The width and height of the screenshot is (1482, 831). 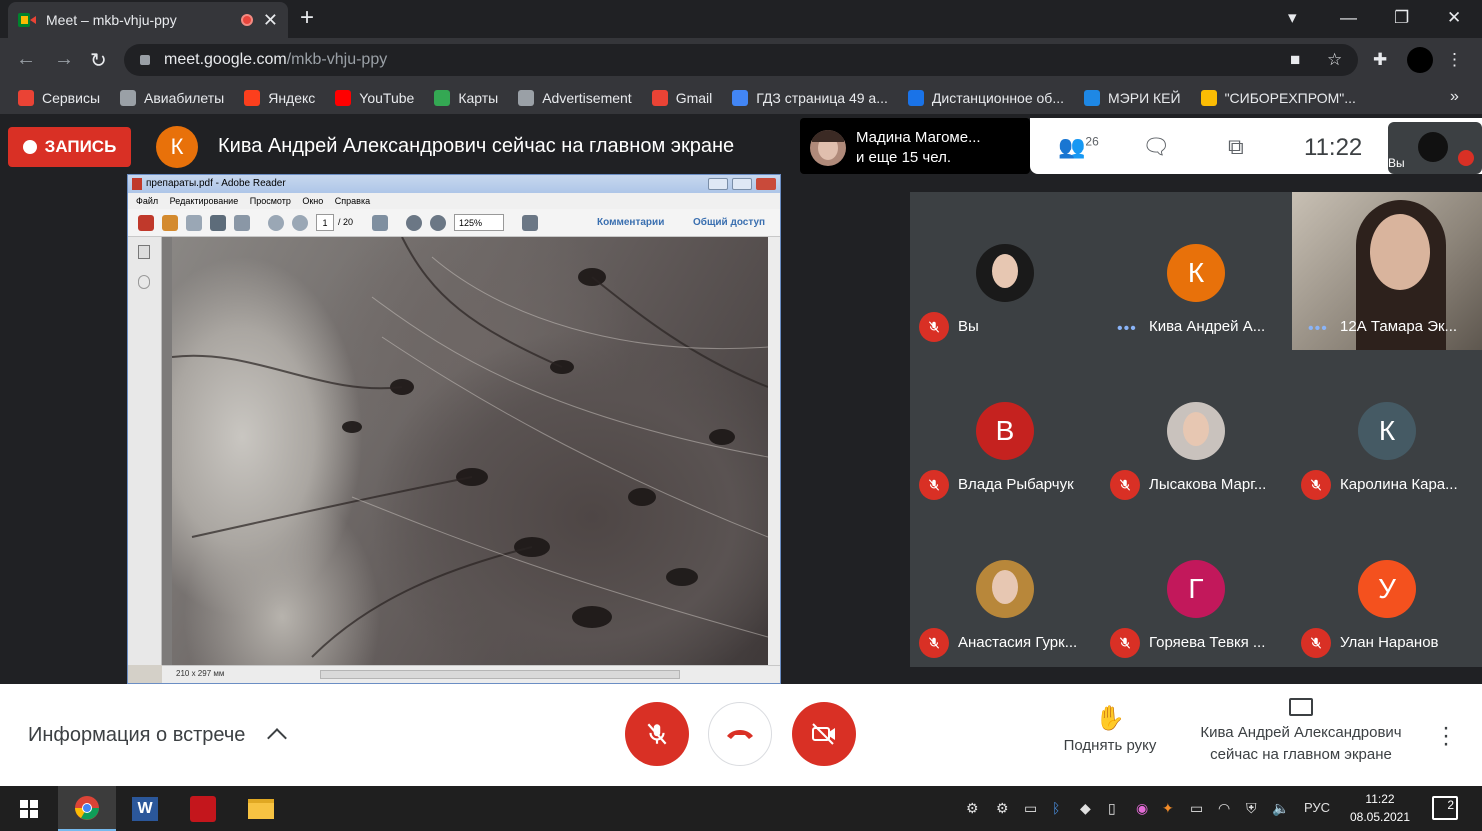 I want to click on usb-icon: ▯, so click(x=1112, y=808).